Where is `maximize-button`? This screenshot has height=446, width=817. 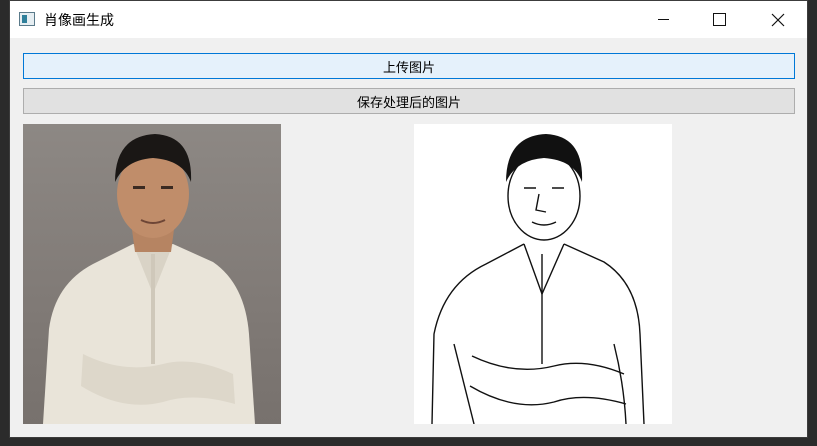 maximize-button is located at coordinates (719, 19).